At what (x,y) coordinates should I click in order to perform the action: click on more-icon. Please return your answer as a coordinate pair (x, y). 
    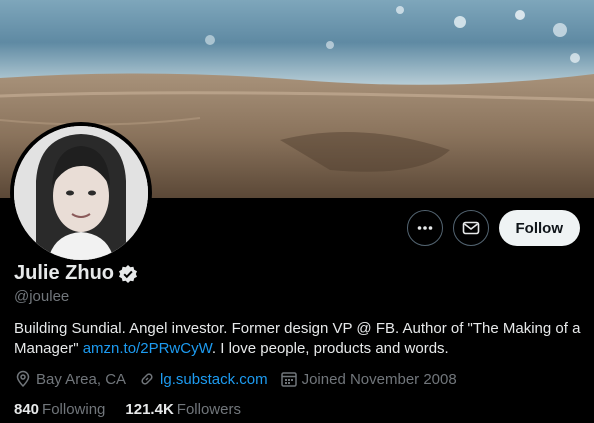
    Looking at the image, I should click on (424, 228).